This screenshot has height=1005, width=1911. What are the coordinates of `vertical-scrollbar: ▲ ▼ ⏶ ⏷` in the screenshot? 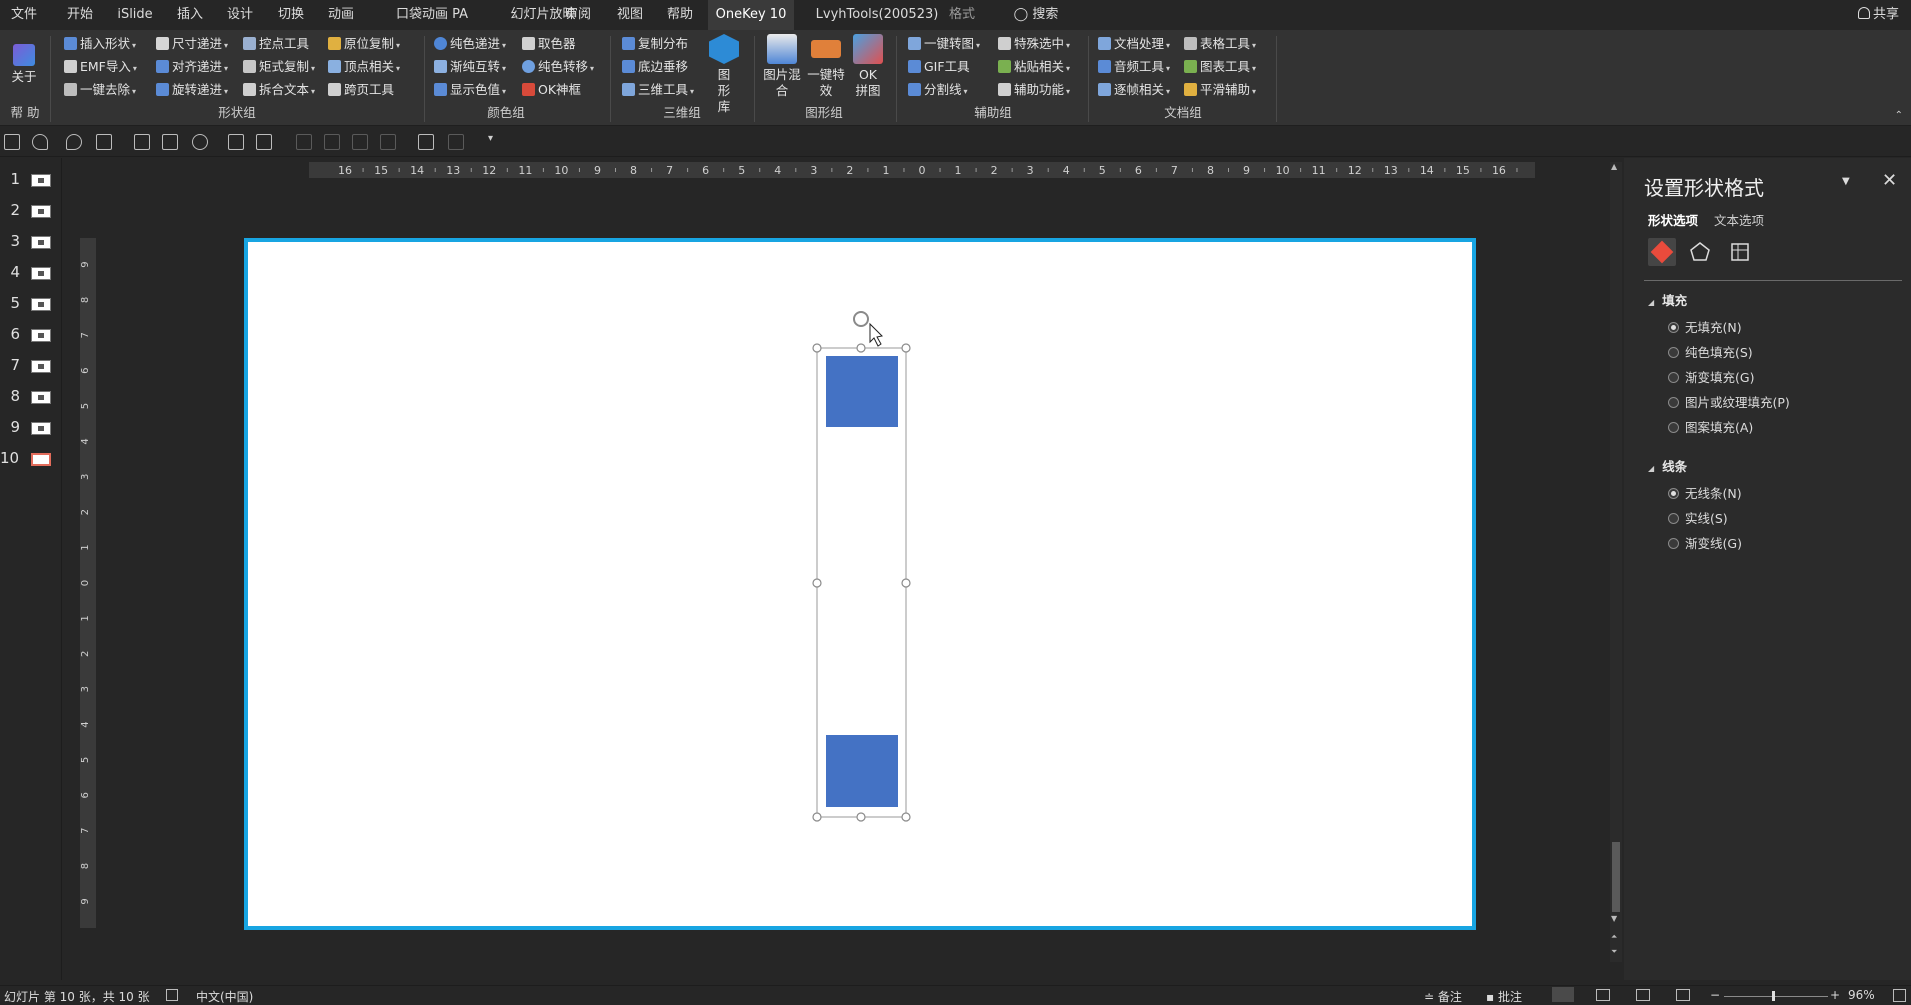 It's located at (1616, 562).